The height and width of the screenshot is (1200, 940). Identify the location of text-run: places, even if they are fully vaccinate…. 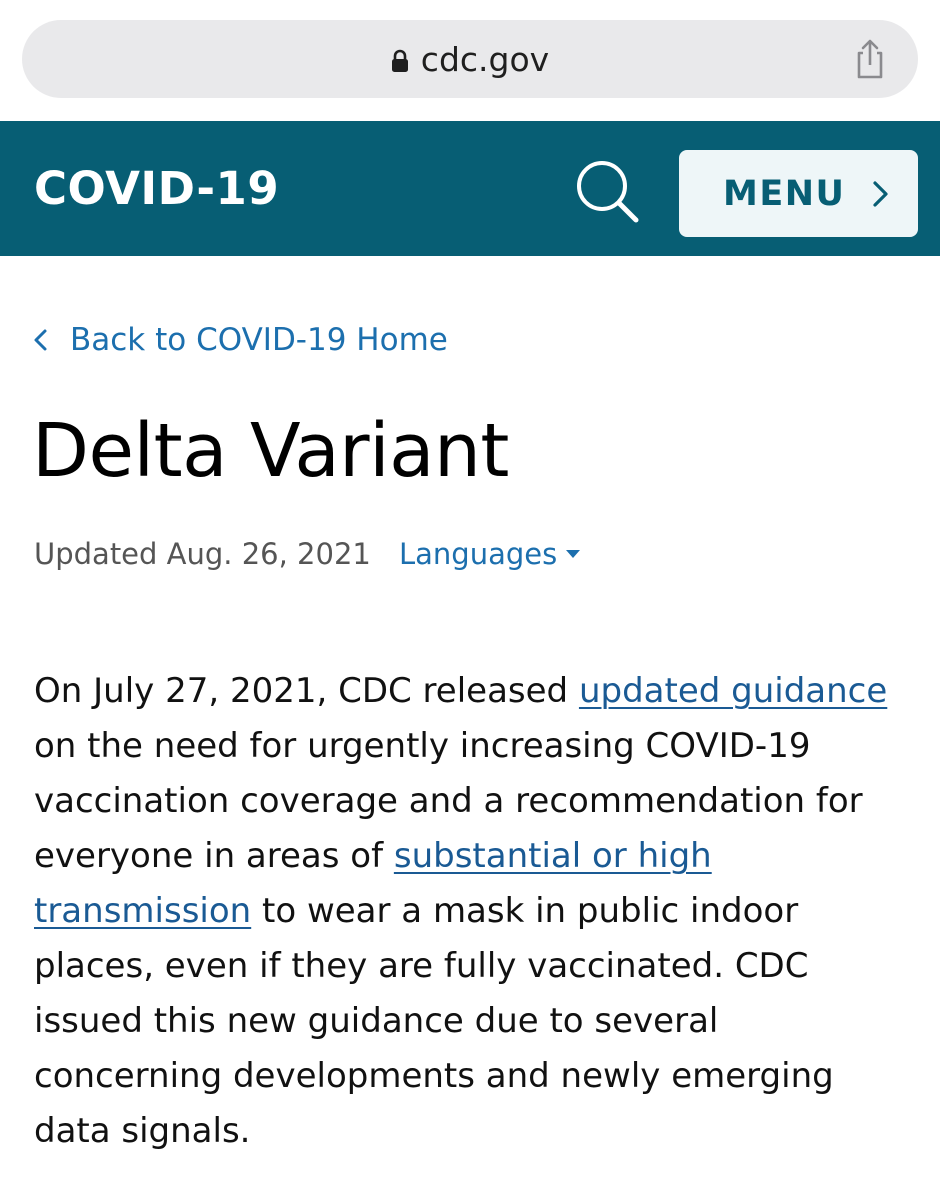
(421, 966).